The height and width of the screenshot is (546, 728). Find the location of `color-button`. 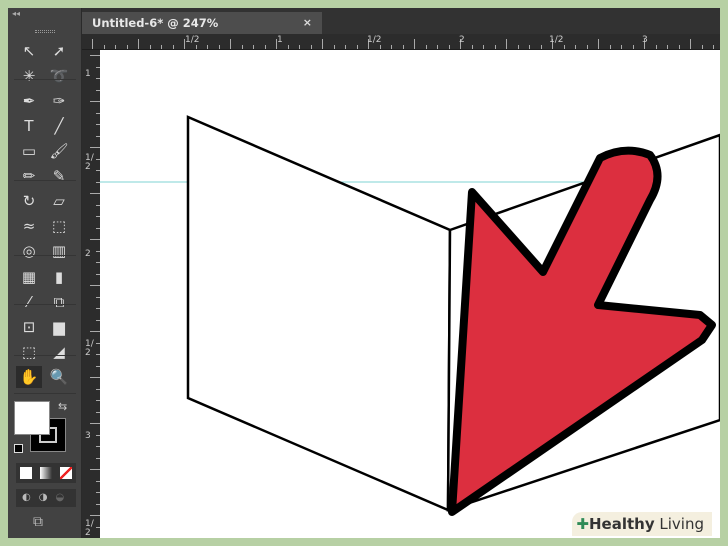

color-button is located at coordinates (26, 473).